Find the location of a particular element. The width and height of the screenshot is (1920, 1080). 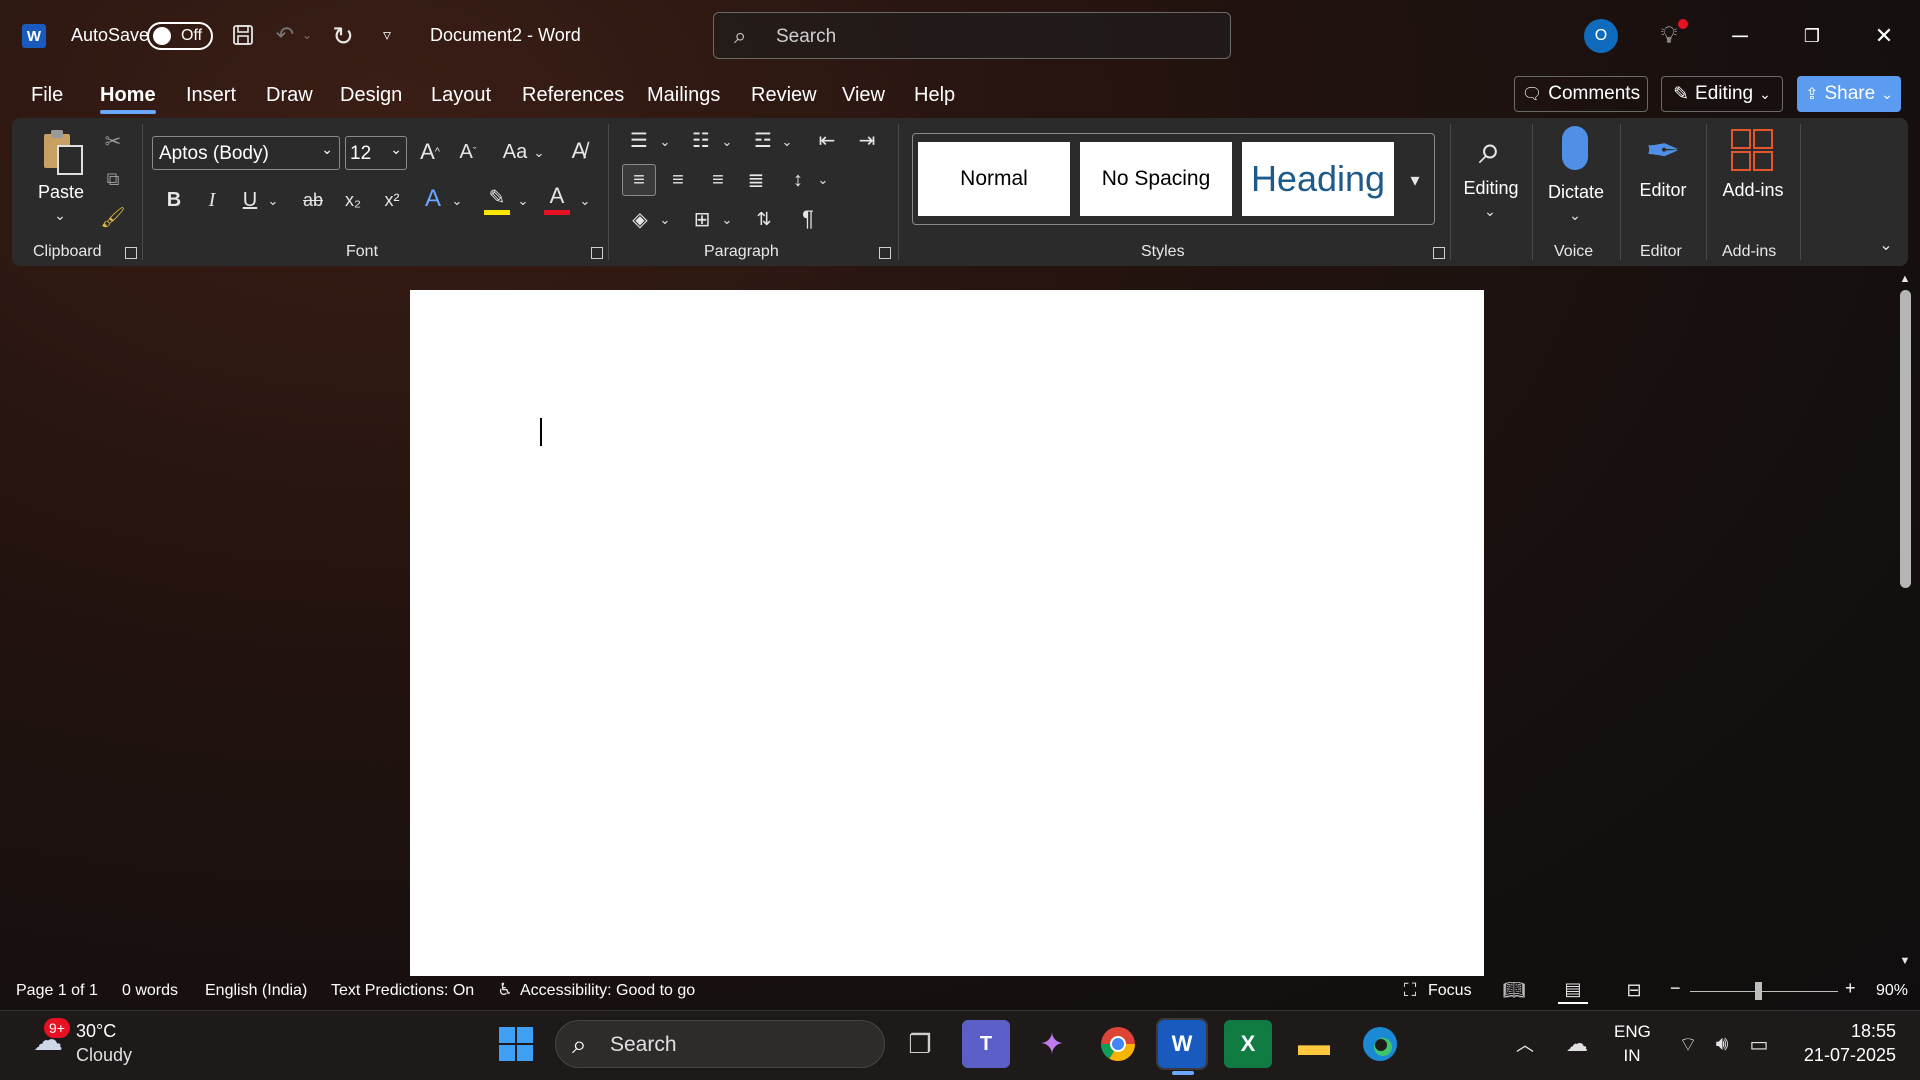

paragraph-launcher-icon is located at coordinates (885, 253).